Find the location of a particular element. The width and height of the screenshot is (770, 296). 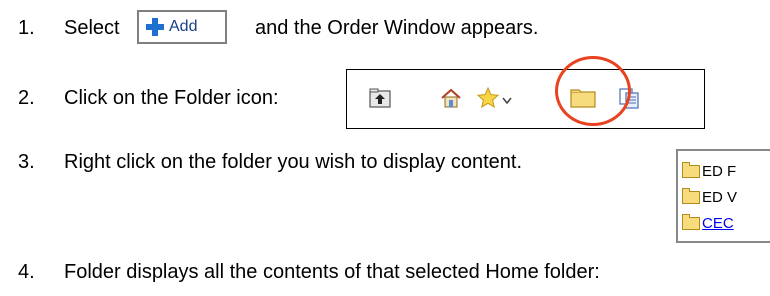

tree-item-label: ED F is located at coordinates (719, 171).